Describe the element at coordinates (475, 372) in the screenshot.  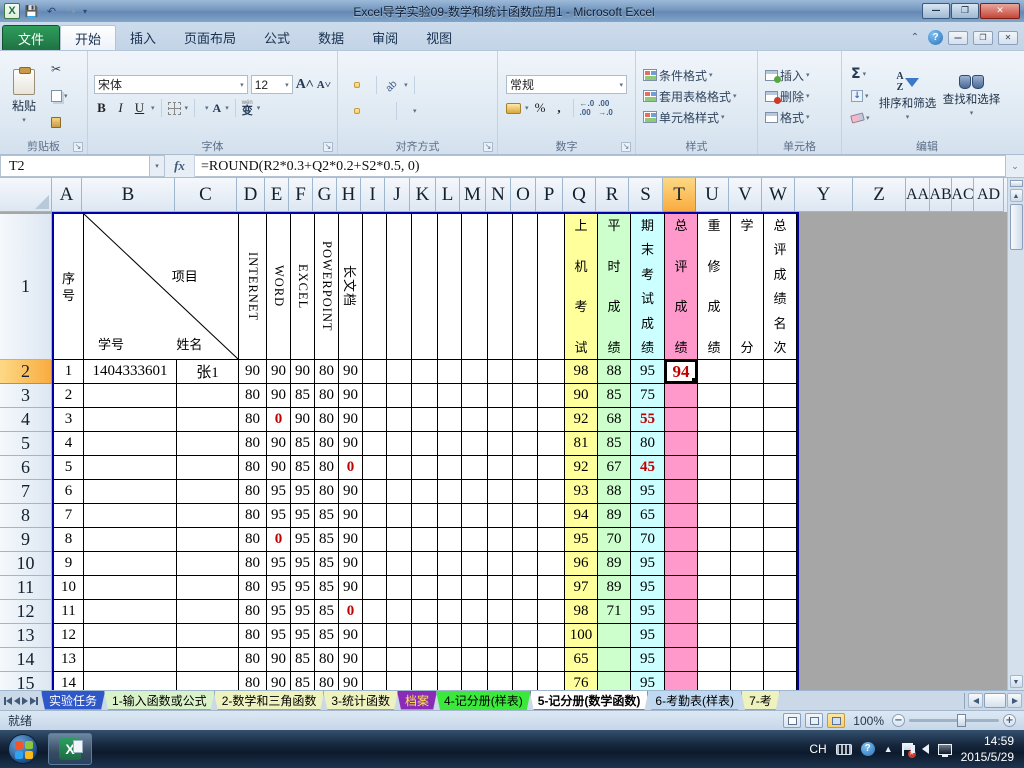
I see `cell-M2` at that location.